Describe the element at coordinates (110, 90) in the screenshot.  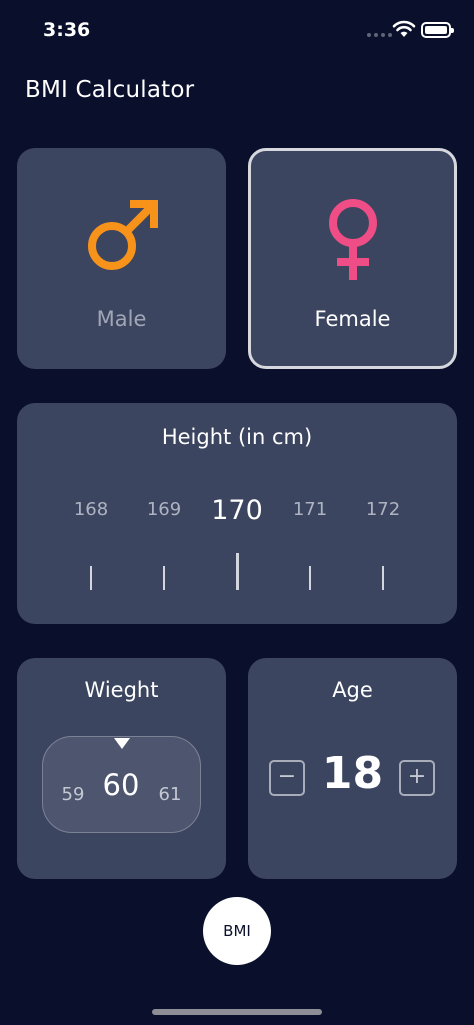
I see `page-title: BMI Calculator` at that location.